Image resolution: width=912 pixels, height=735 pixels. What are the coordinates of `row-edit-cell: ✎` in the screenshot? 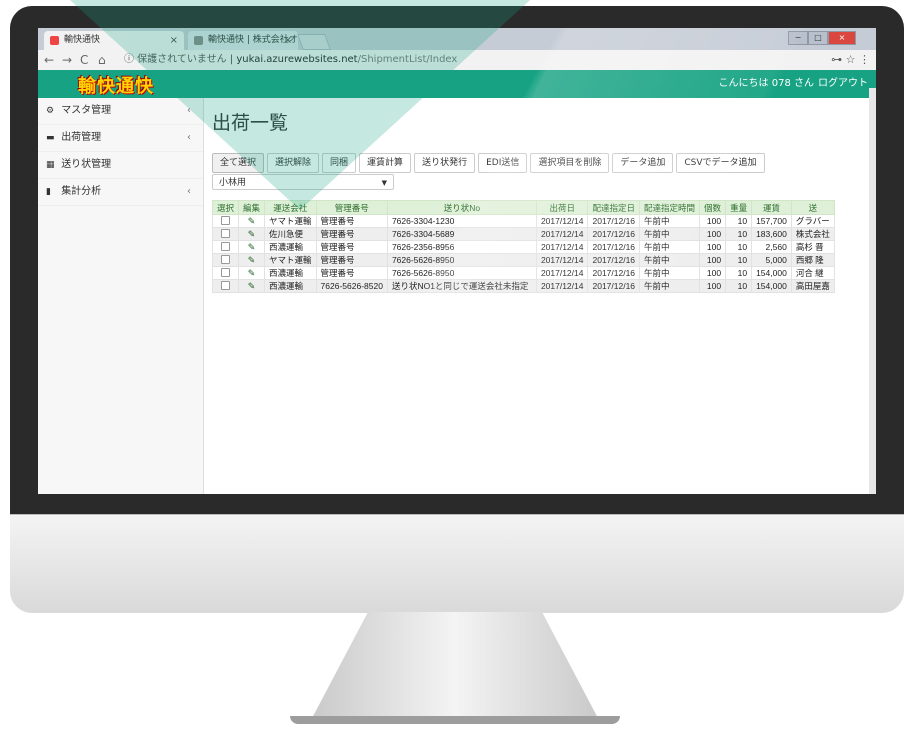 It's located at (252, 221).